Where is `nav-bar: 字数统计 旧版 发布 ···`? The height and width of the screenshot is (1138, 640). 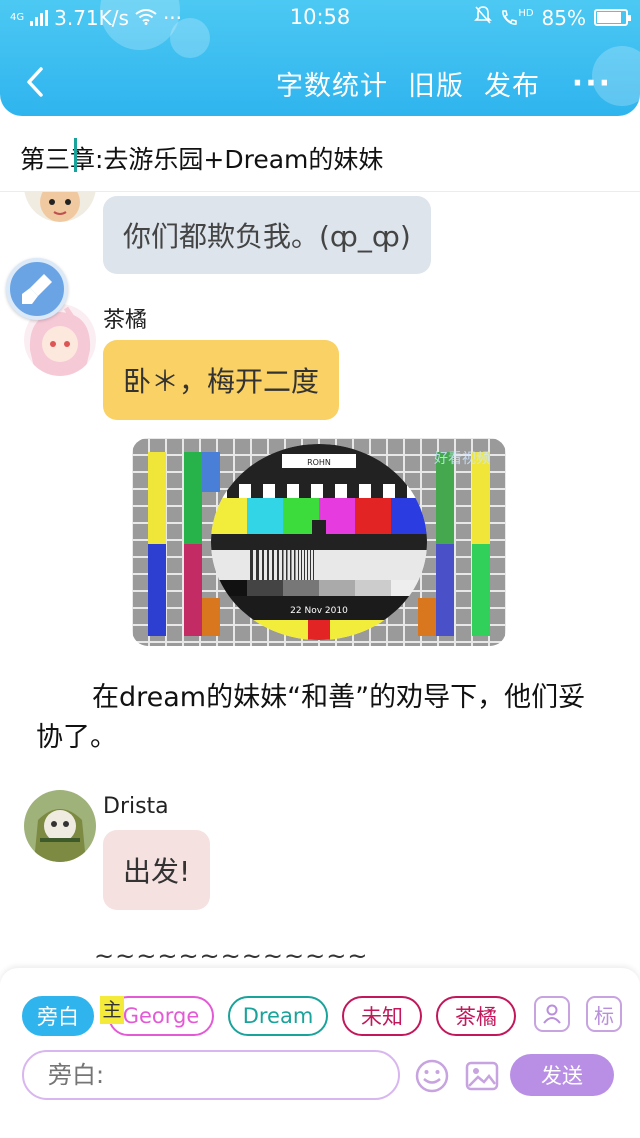 nav-bar: 字数统计 旧版 发布 ··· is located at coordinates (320, 82).